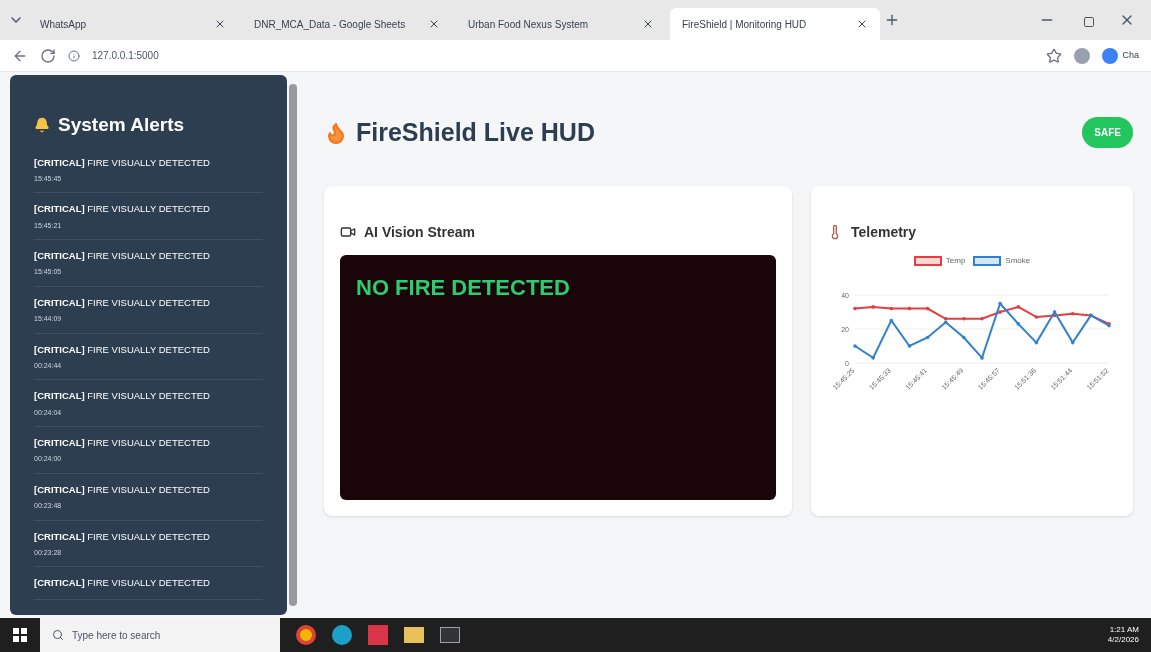 Image resolution: width=1151 pixels, height=652 pixels. I want to click on browser-tab: FireShield | Monitoring HUD, so click(775, 24).